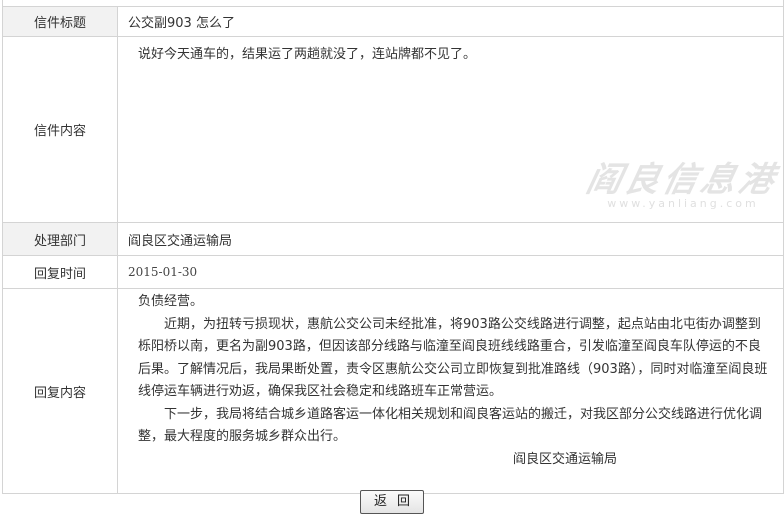  Describe the element at coordinates (181, 23) in the screenshot. I see `letter-title: 公交副903 怎么了` at that location.